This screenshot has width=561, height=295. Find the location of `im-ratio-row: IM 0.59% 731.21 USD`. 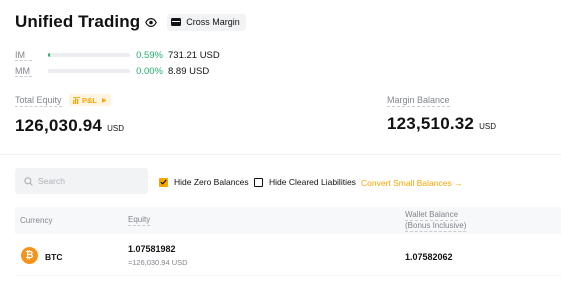

im-ratio-row: IM 0.59% 731.21 USD is located at coordinates (117, 55).